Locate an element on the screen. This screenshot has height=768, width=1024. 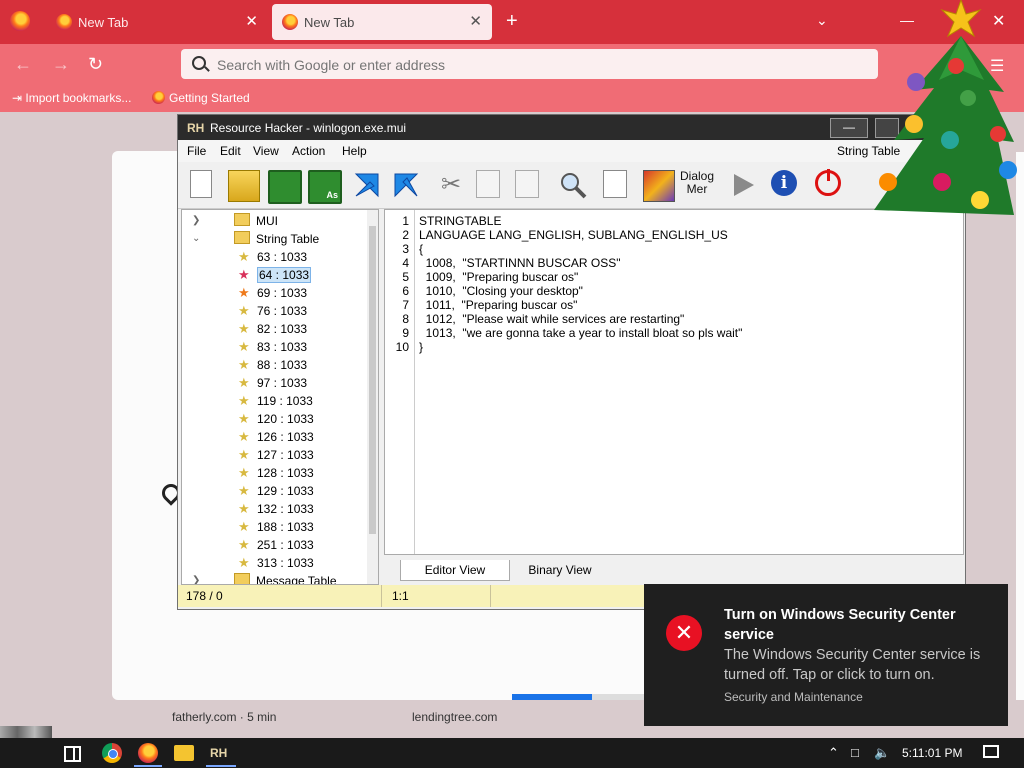
scrollbar-thumb is located at coordinates (372, 380).